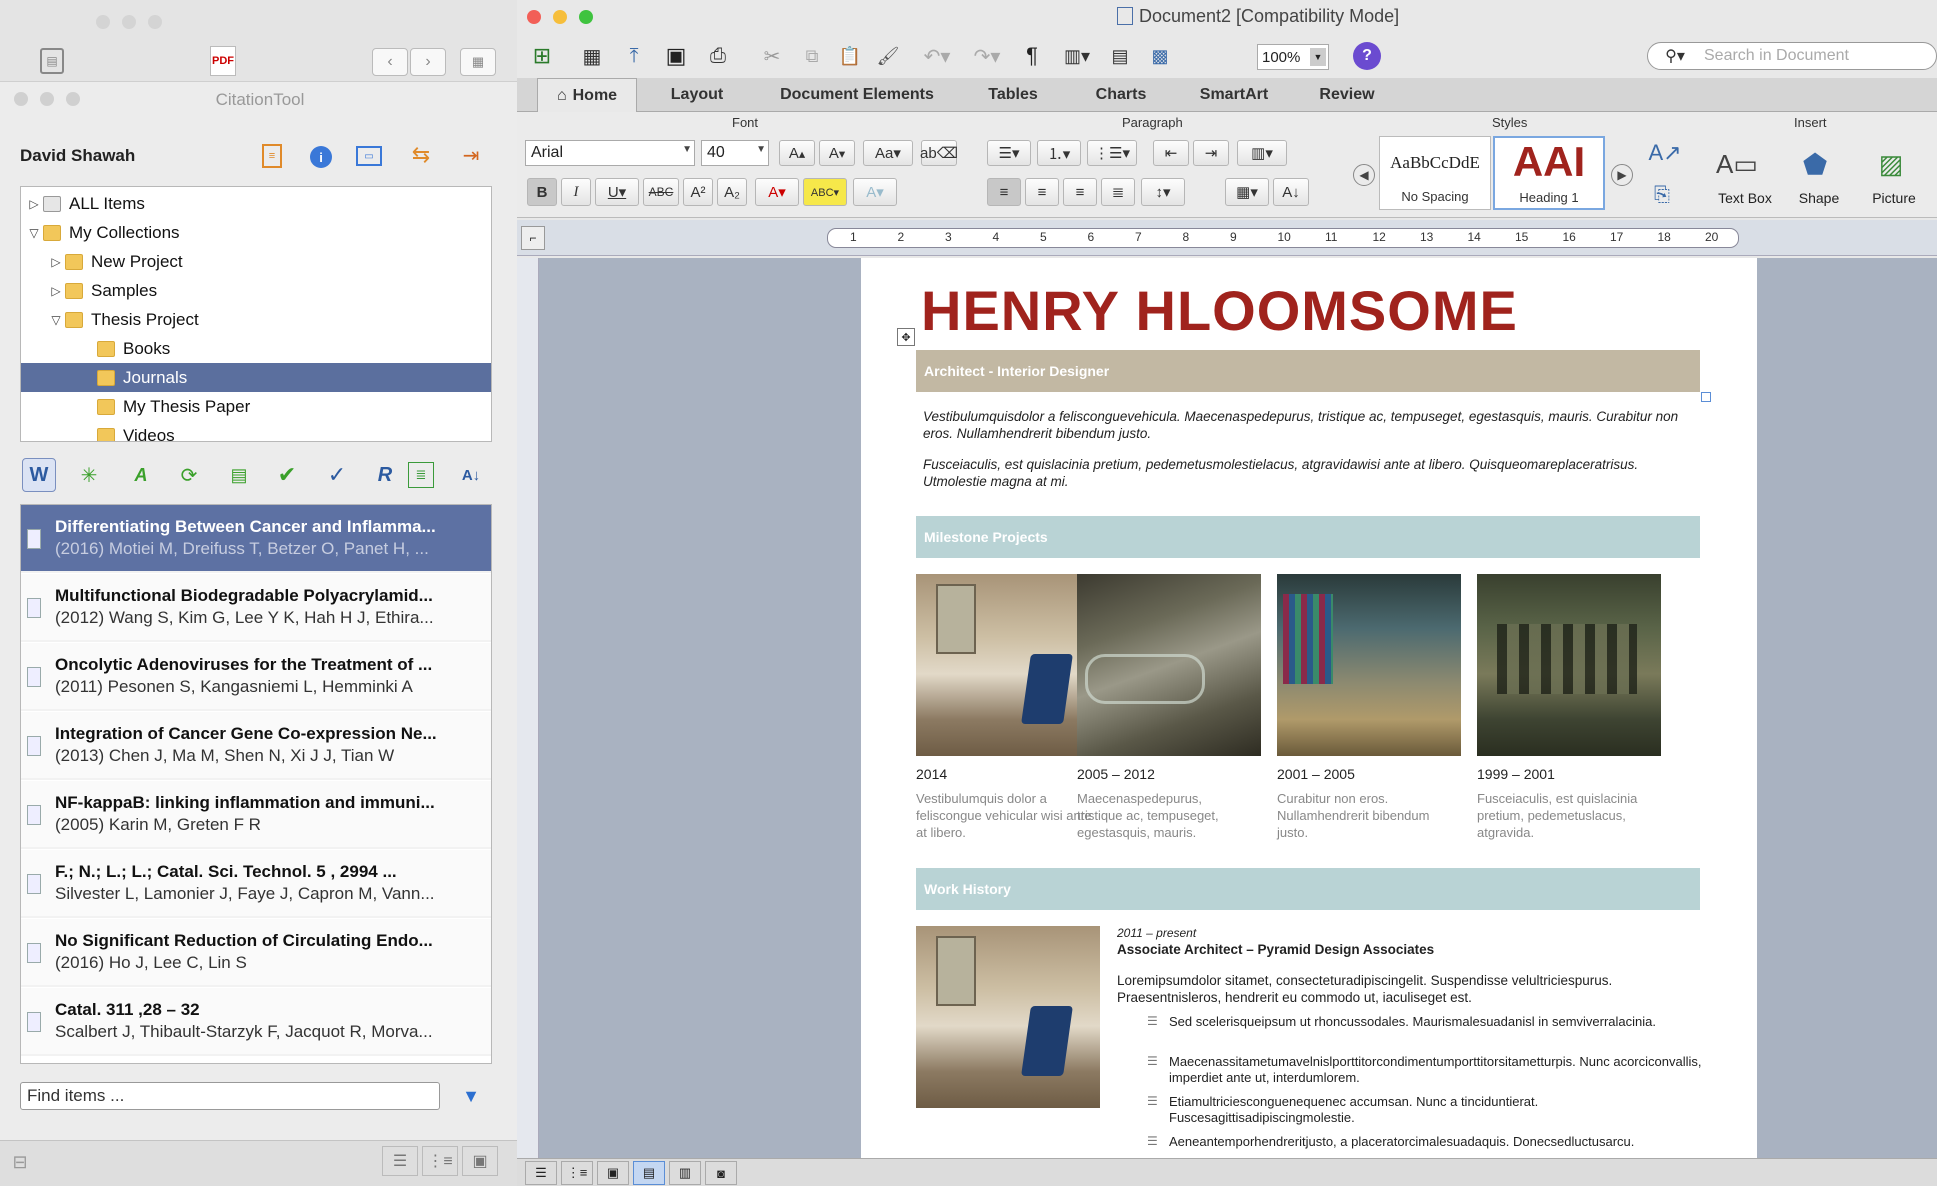  Describe the element at coordinates (1347, 95) in the screenshot. I see `tab-review: Review` at that location.